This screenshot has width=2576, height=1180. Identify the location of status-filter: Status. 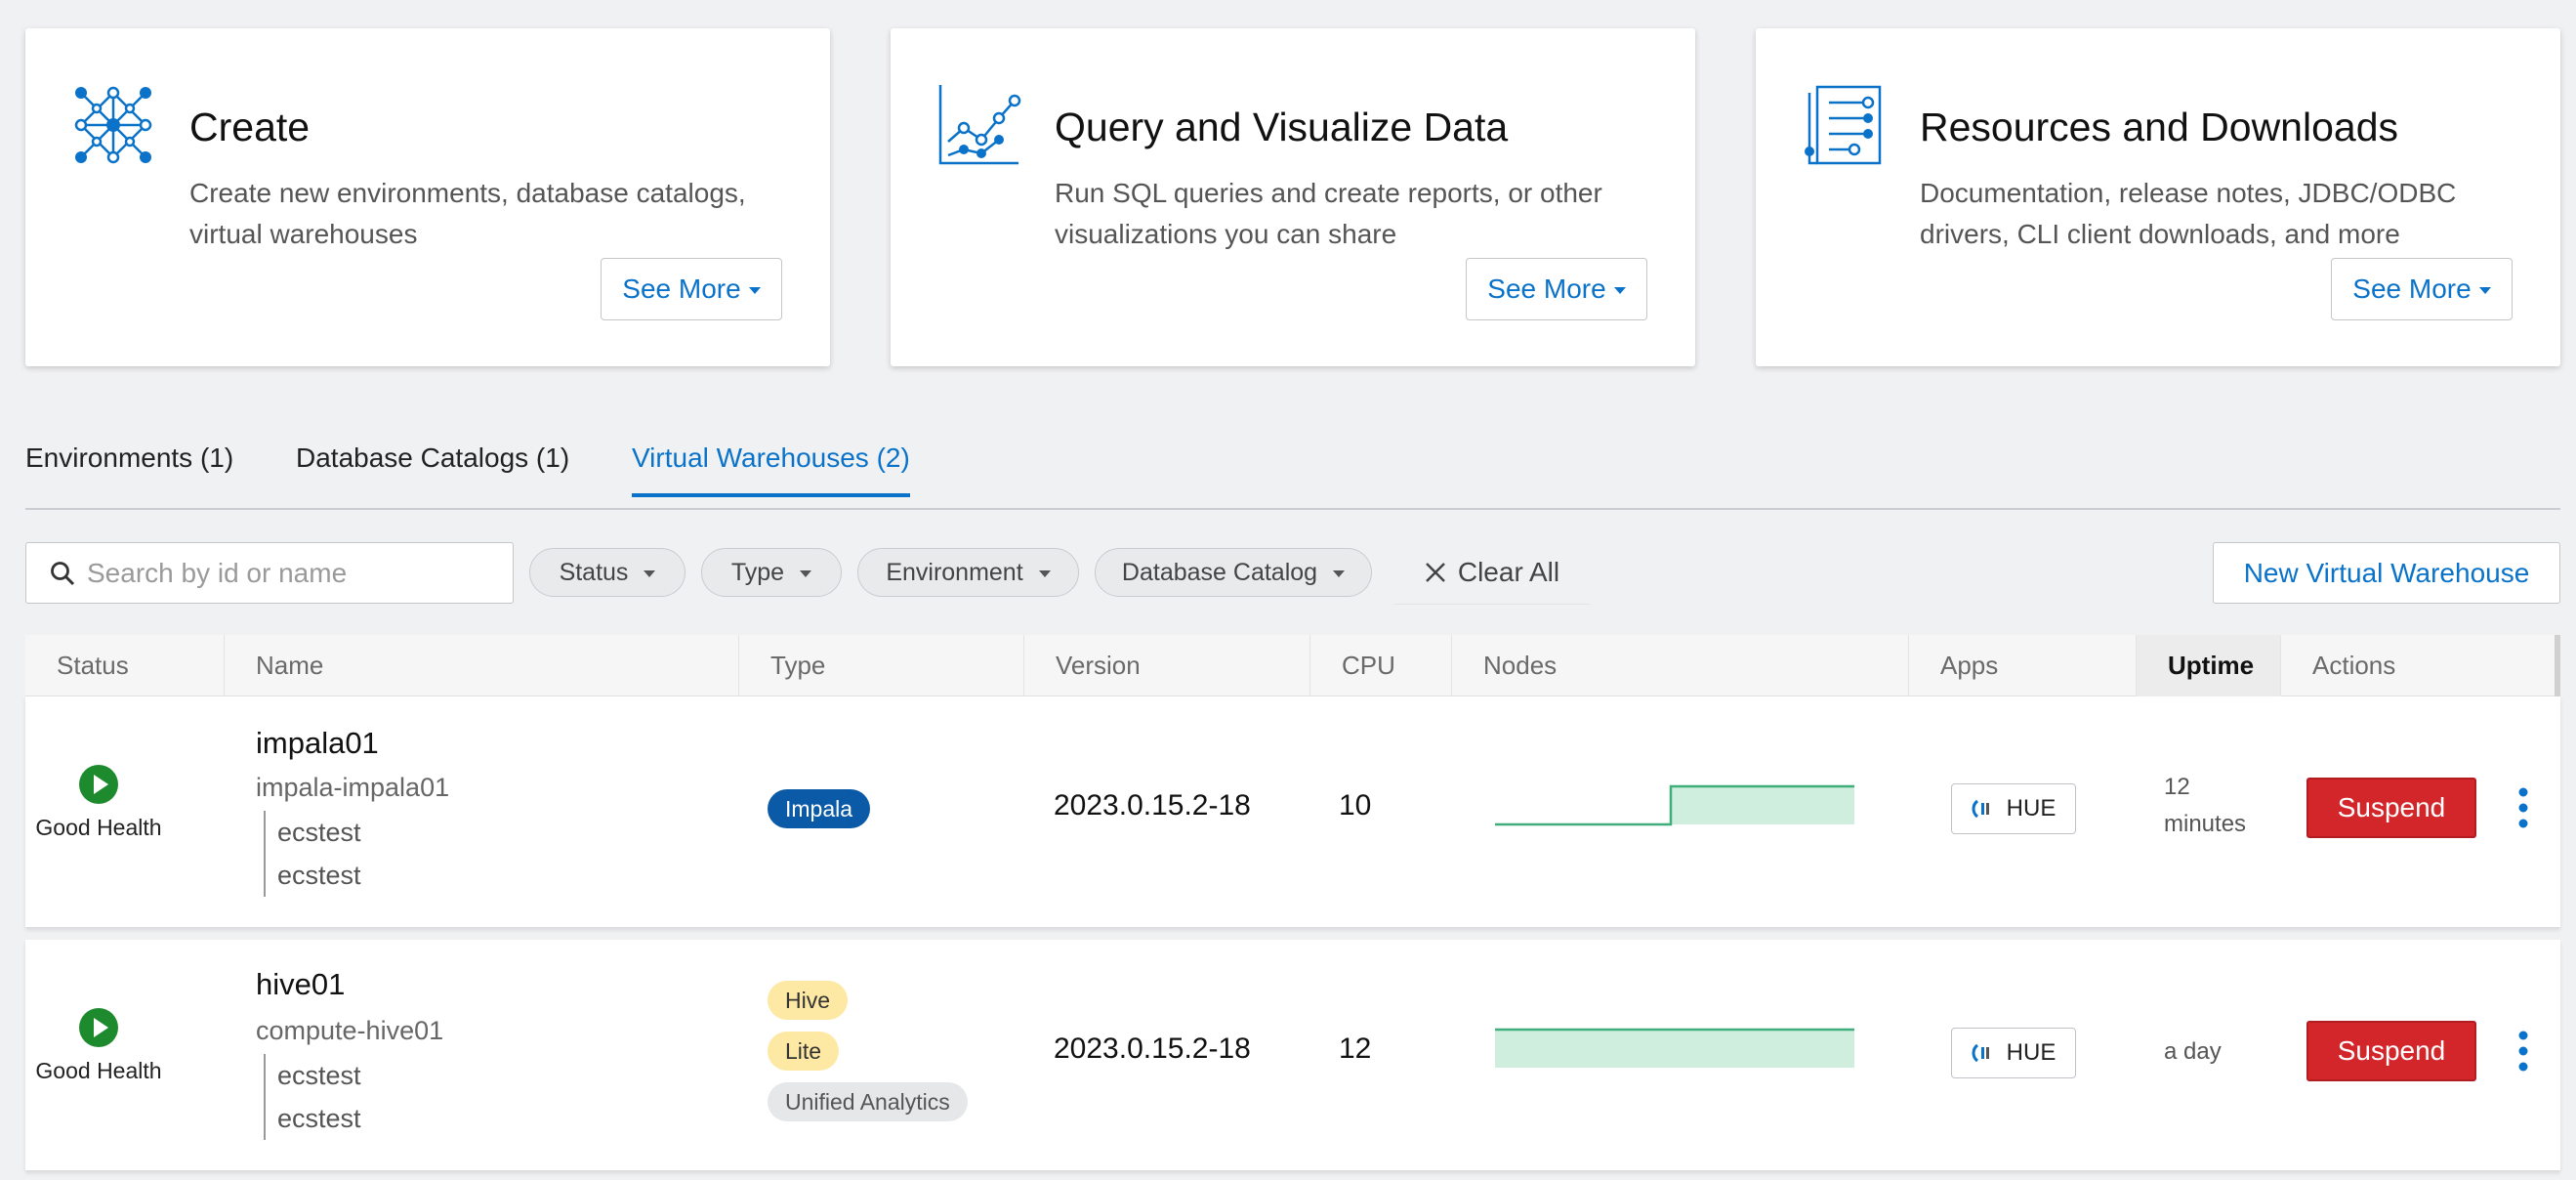
(607, 572).